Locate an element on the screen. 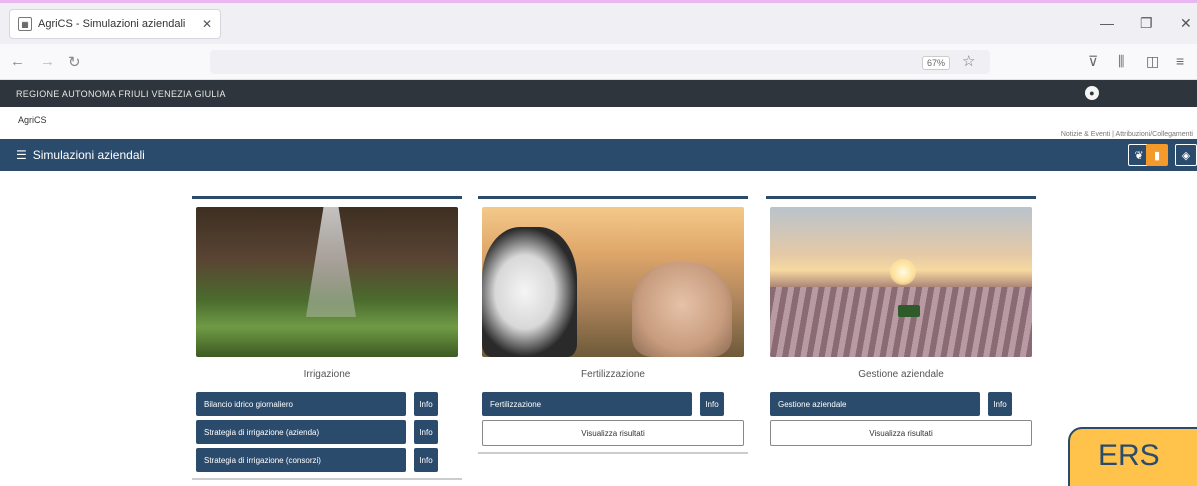 The image size is (1197, 486). minimize-icon: — is located at coordinates (1107, 23).